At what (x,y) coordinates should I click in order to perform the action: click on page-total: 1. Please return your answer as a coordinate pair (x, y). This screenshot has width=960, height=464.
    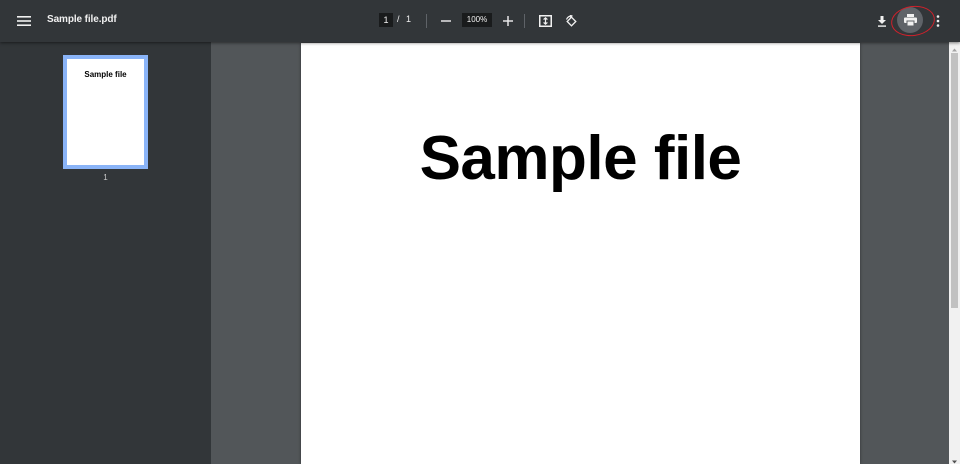
    Looking at the image, I should click on (409, 19).